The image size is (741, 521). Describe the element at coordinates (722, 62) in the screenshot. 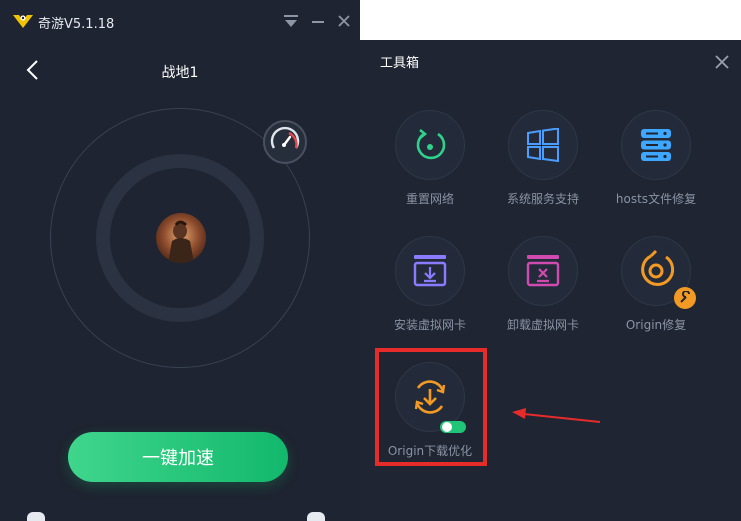

I see `toolbox-close-icon` at that location.